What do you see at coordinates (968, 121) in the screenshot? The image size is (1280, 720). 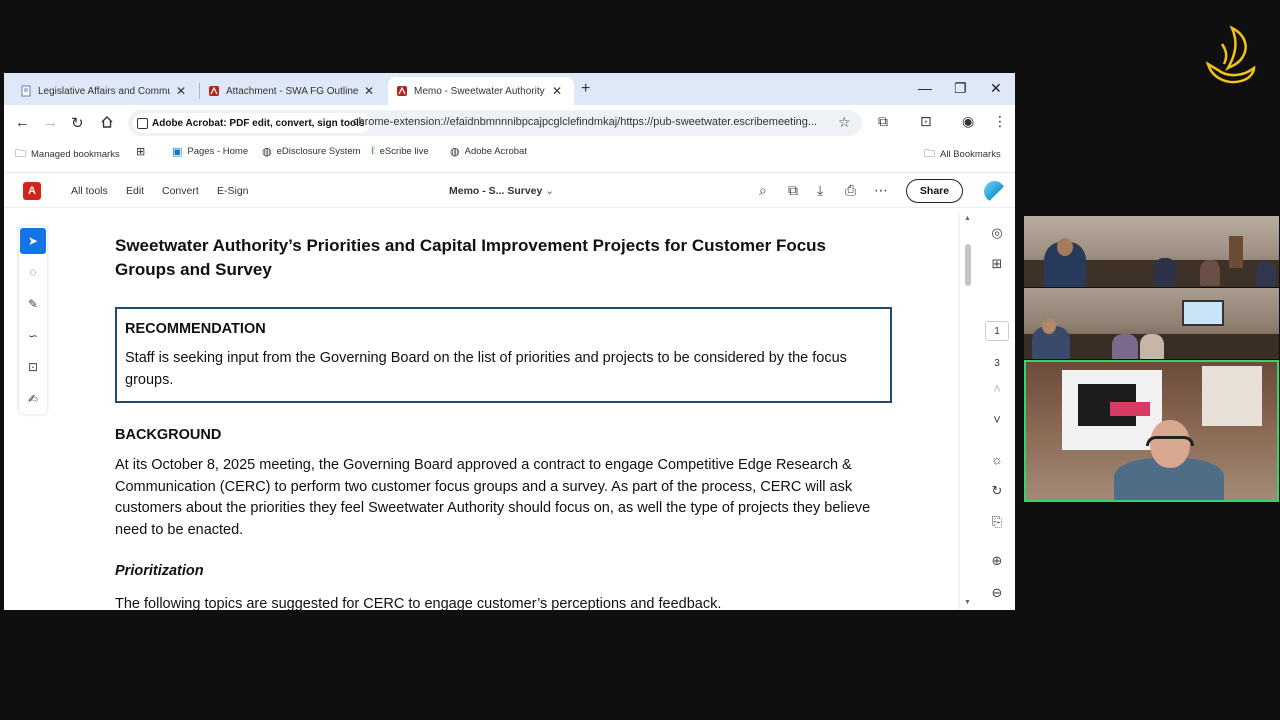 I see `profile-icon: ◉` at bounding box center [968, 121].